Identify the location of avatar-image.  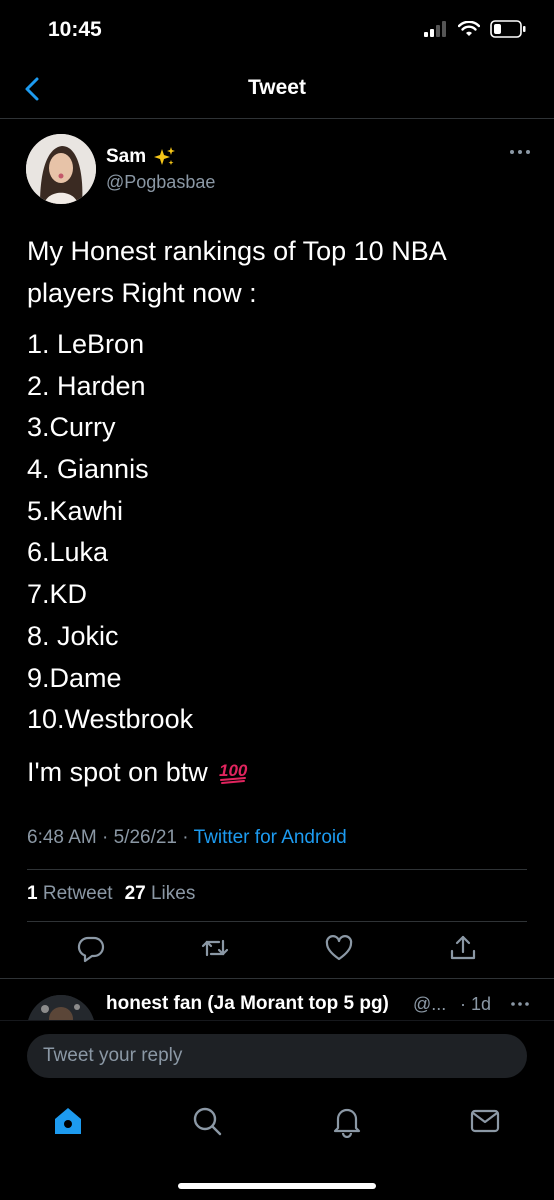
(61, 169).